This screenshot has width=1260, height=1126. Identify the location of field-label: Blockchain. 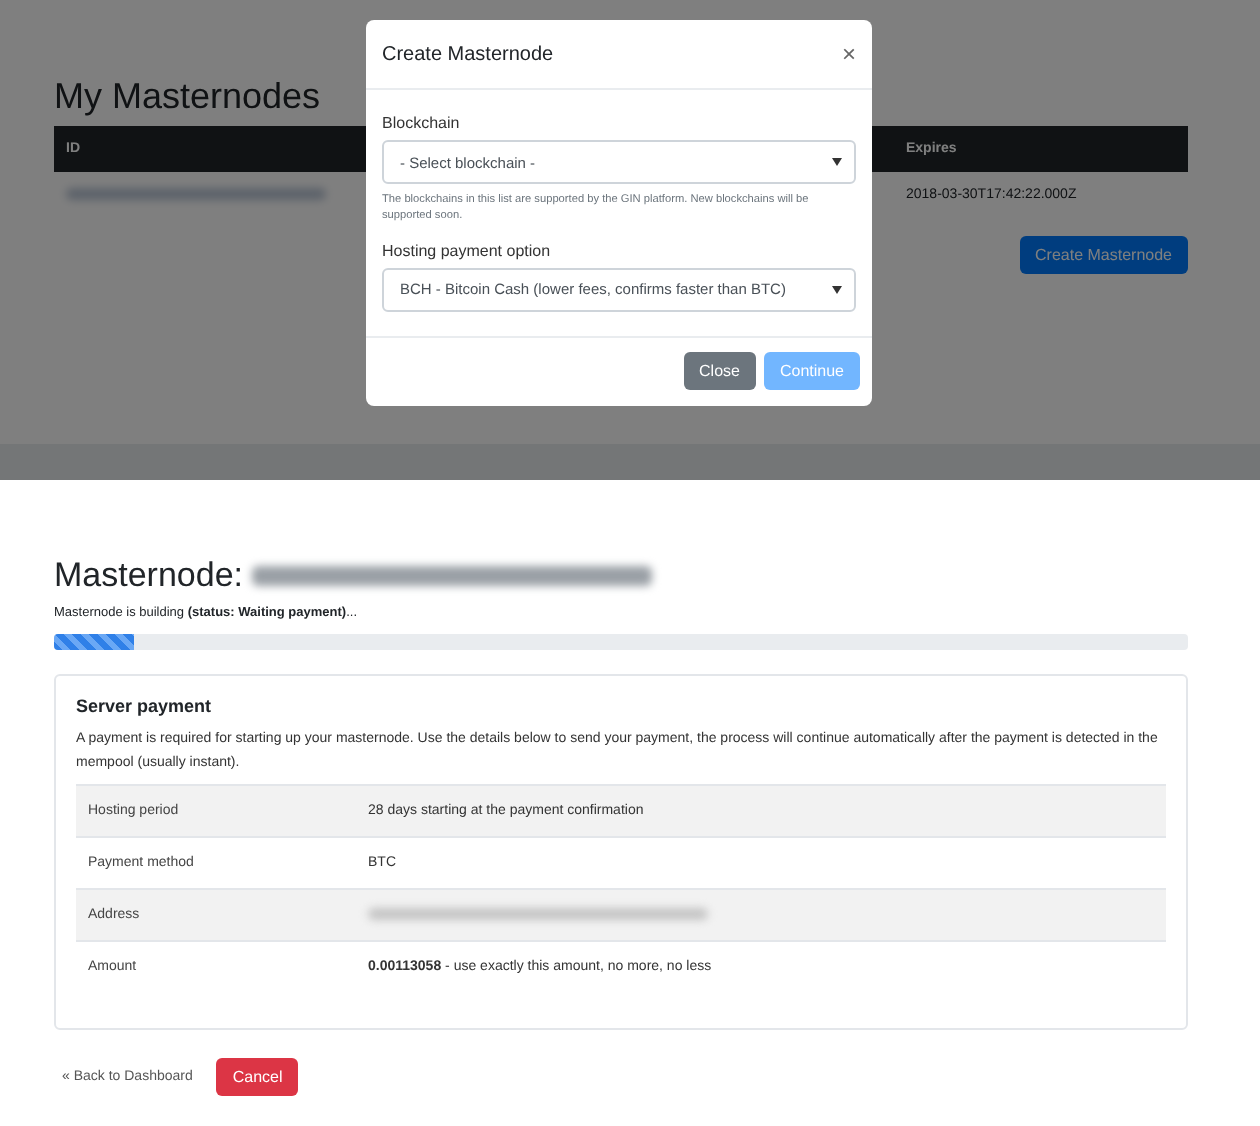
(422, 123).